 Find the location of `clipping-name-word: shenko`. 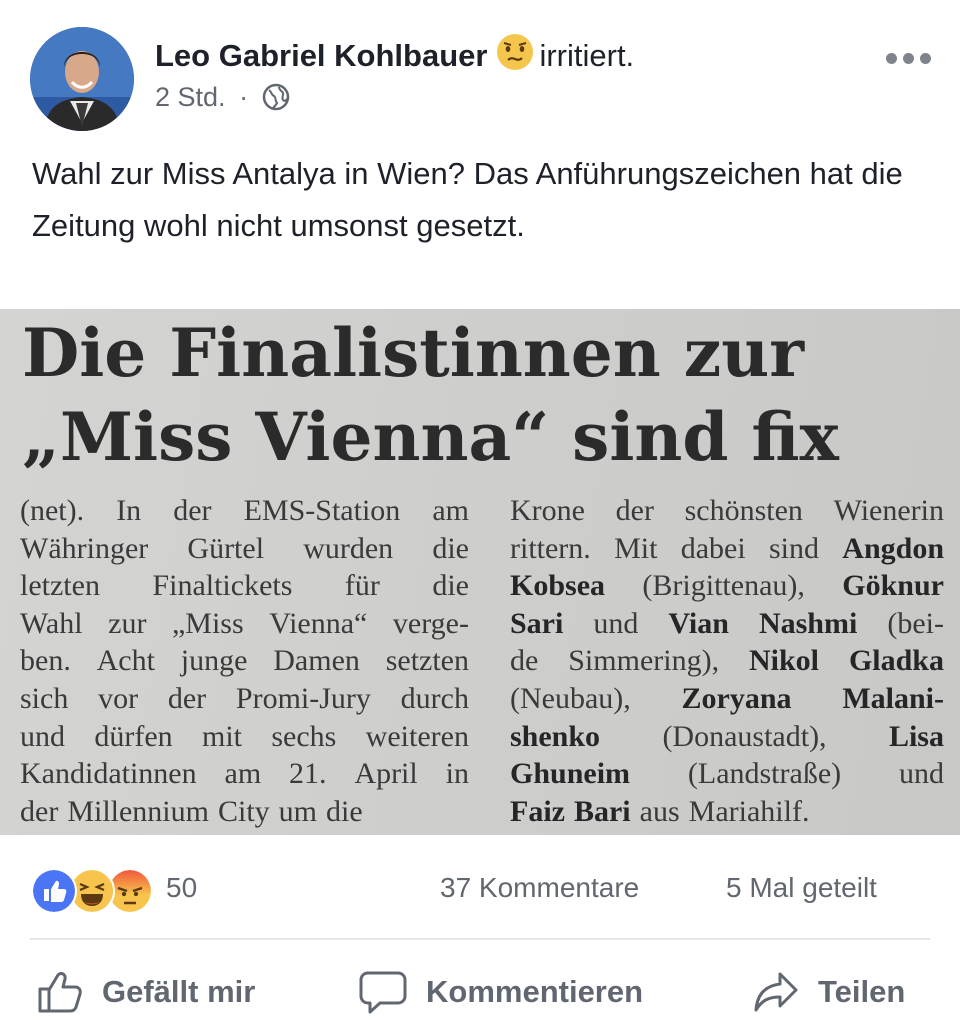

clipping-name-word: shenko is located at coordinates (555, 736).